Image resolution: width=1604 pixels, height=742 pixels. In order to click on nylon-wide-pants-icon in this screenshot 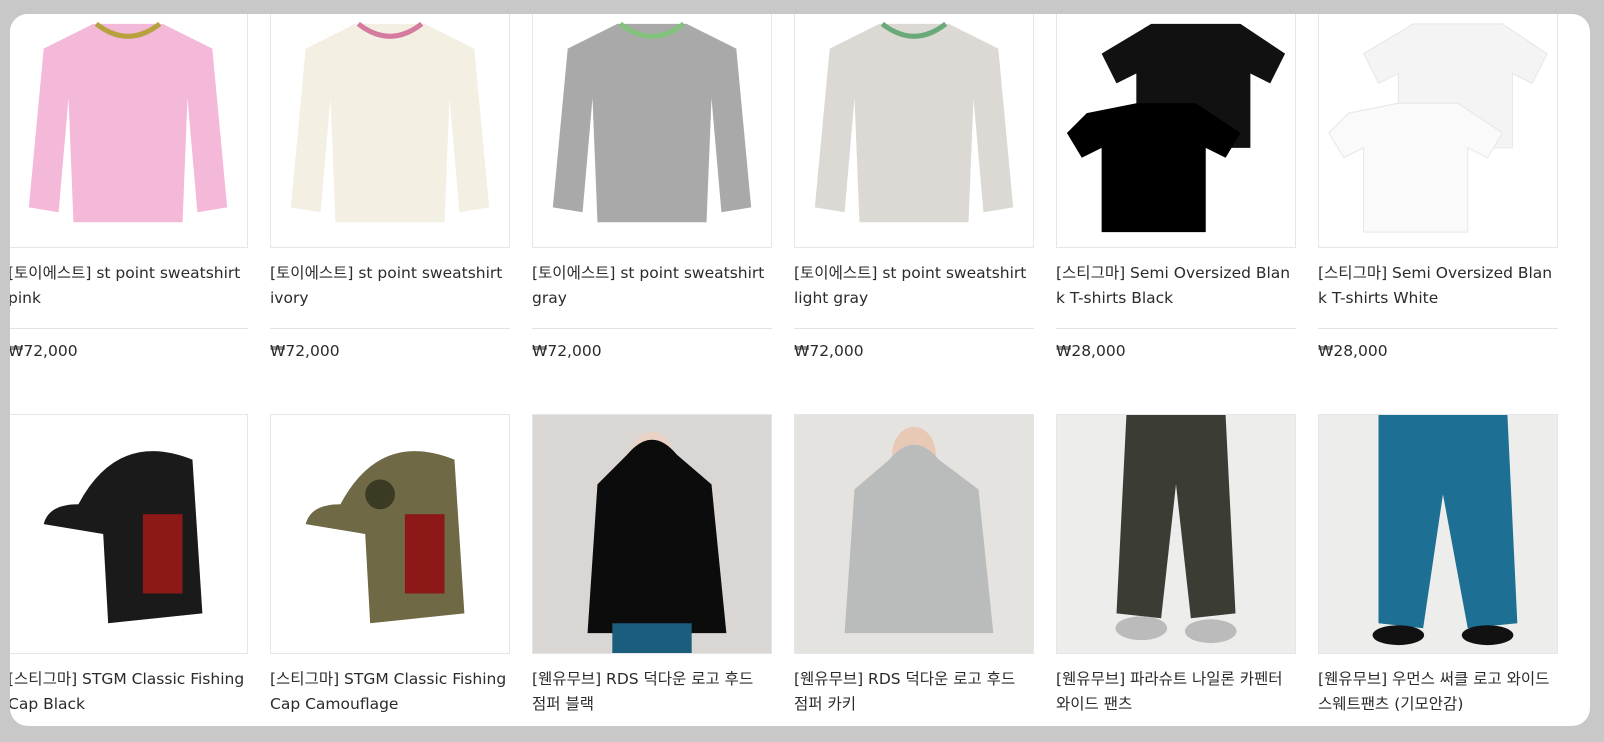, I will do `click(1176, 534)`.